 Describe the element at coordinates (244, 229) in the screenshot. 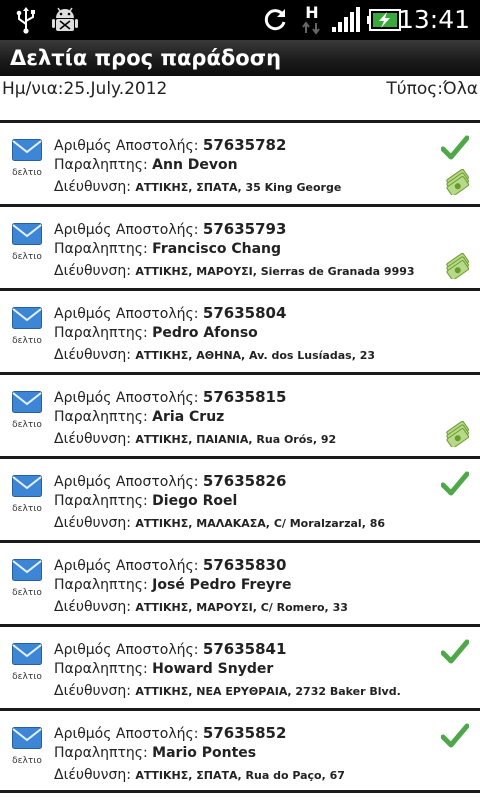

I see `shipment-number: 57635793` at that location.